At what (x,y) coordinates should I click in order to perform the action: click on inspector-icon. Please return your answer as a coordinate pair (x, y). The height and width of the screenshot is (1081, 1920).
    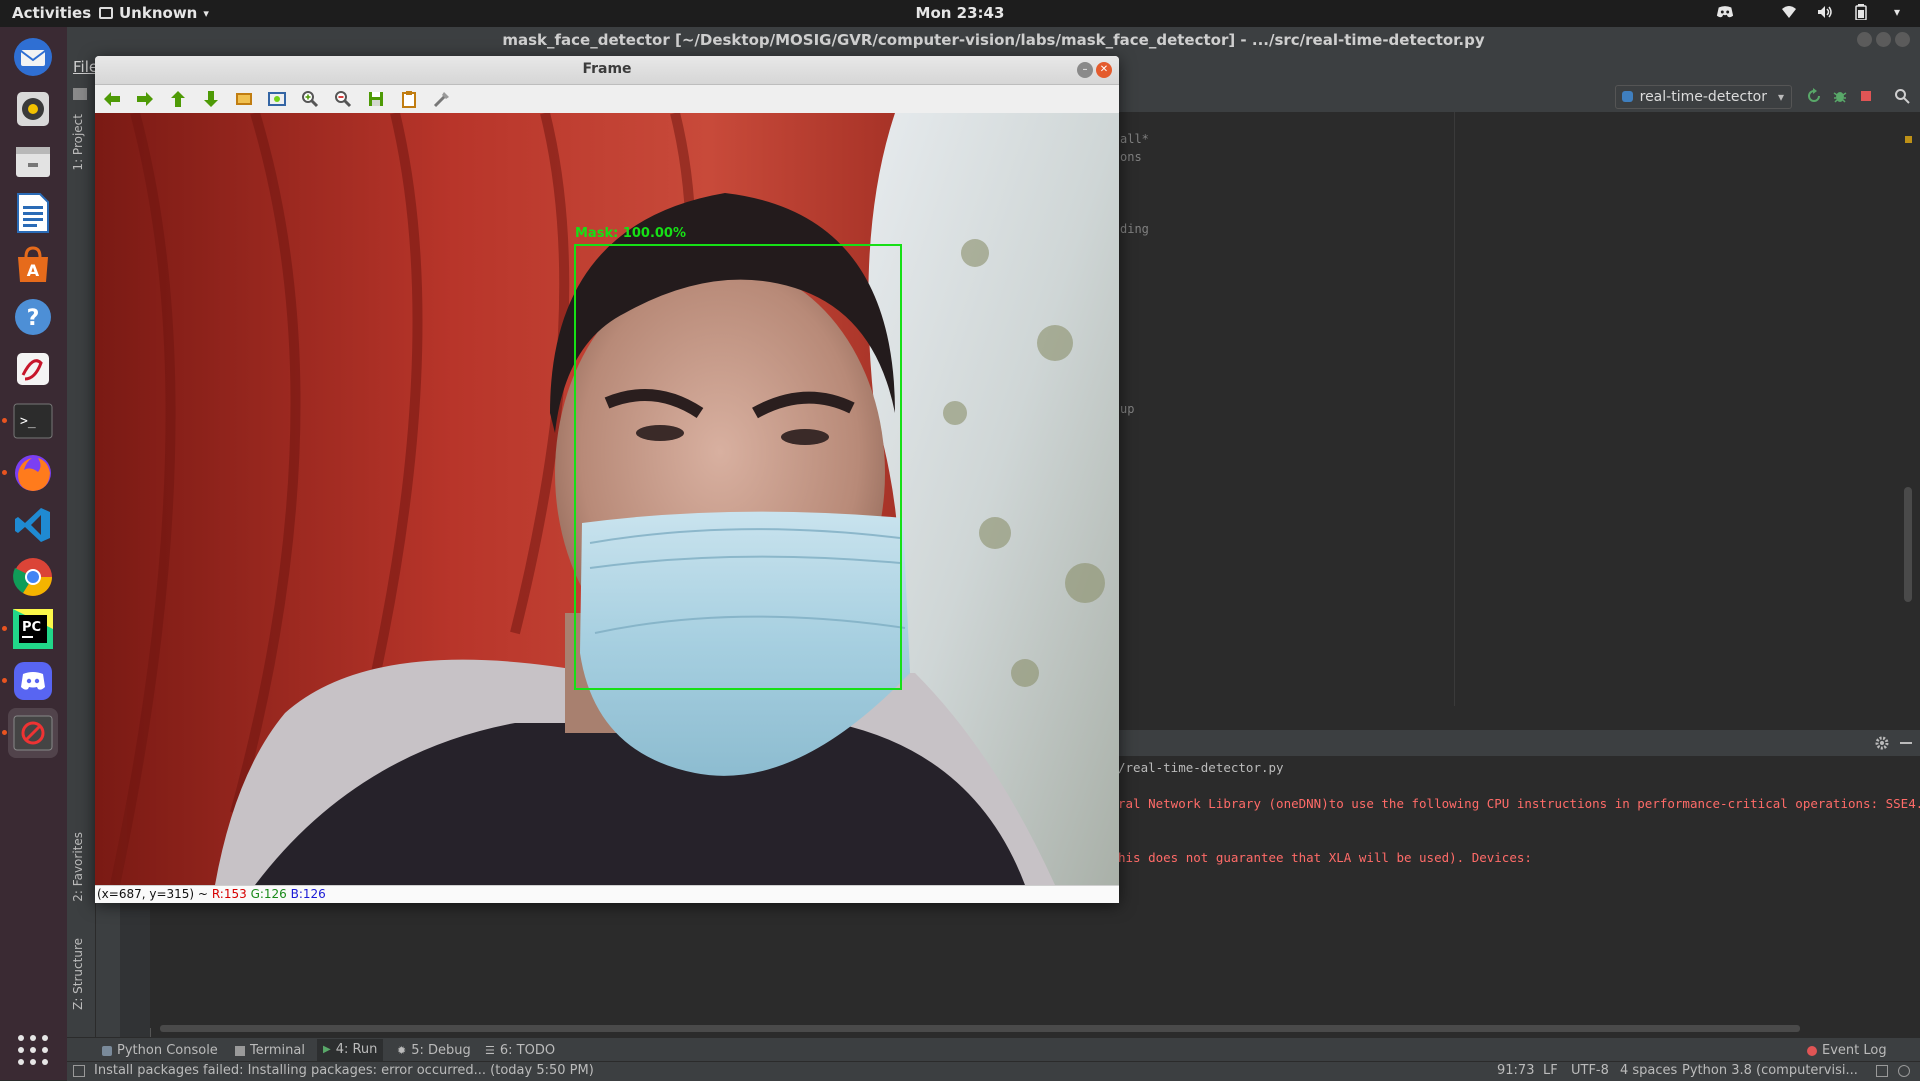
    Looking at the image, I should click on (1904, 1071).